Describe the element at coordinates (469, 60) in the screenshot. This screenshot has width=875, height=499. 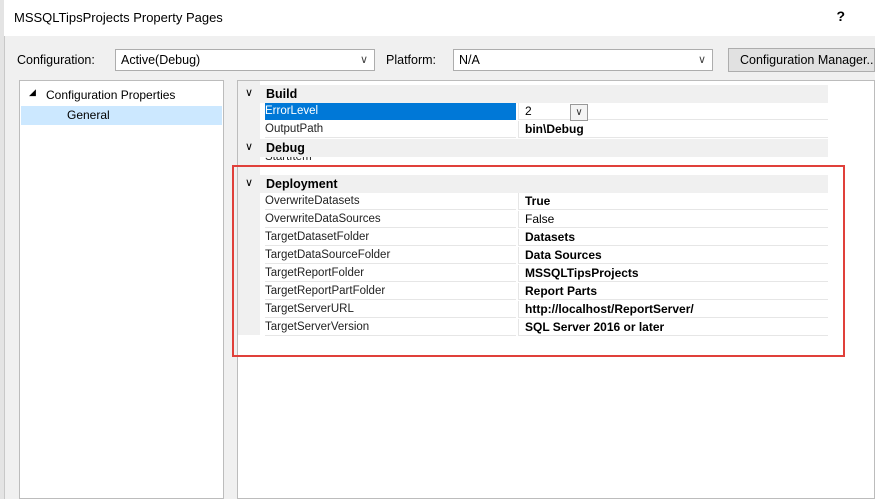
I see `platform-value: N/A` at that location.